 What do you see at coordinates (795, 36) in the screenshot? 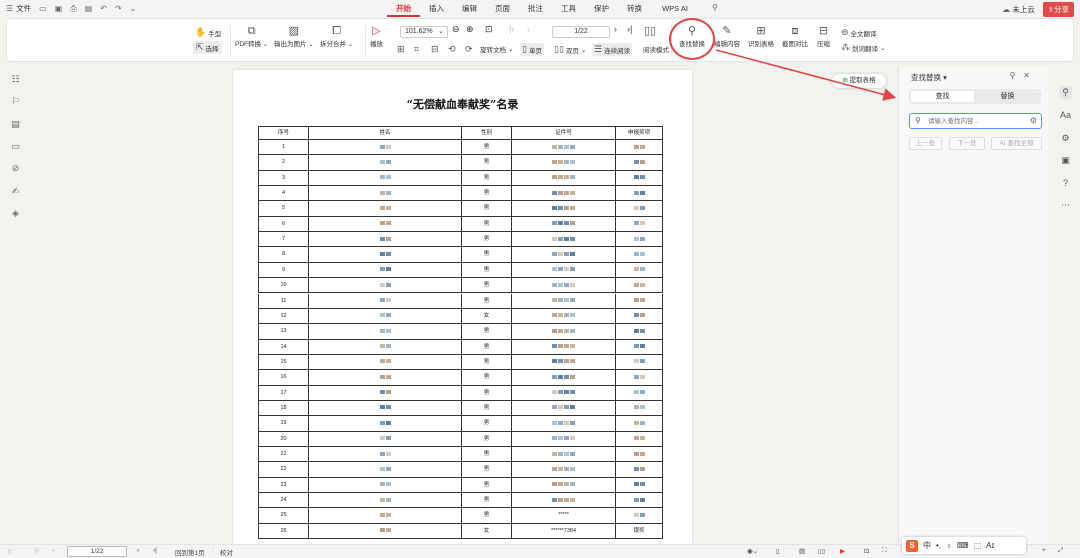
I see `screenshot-compare-button: ⧈ 截图对比` at bounding box center [795, 36].